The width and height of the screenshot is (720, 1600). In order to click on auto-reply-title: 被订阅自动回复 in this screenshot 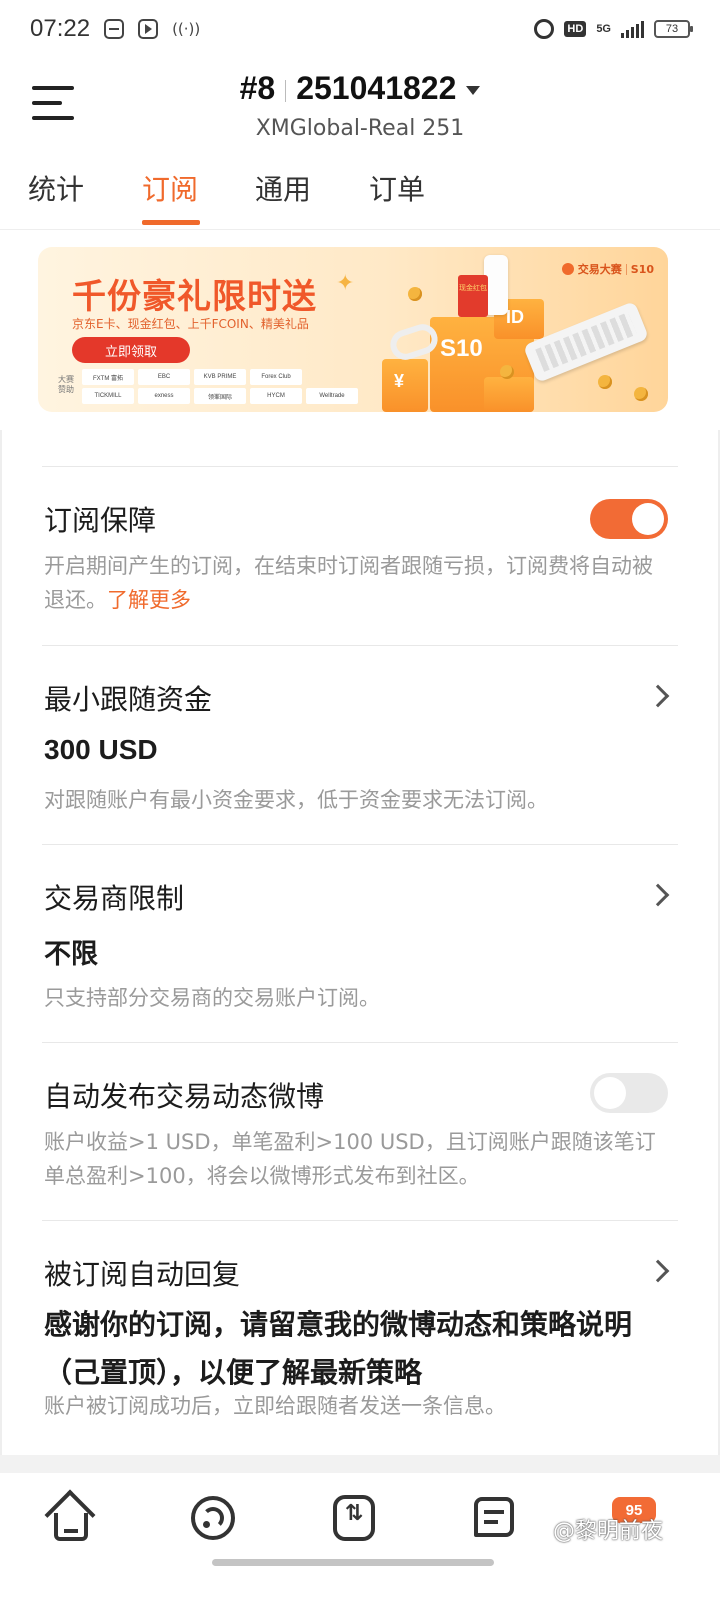, I will do `click(142, 1274)`.